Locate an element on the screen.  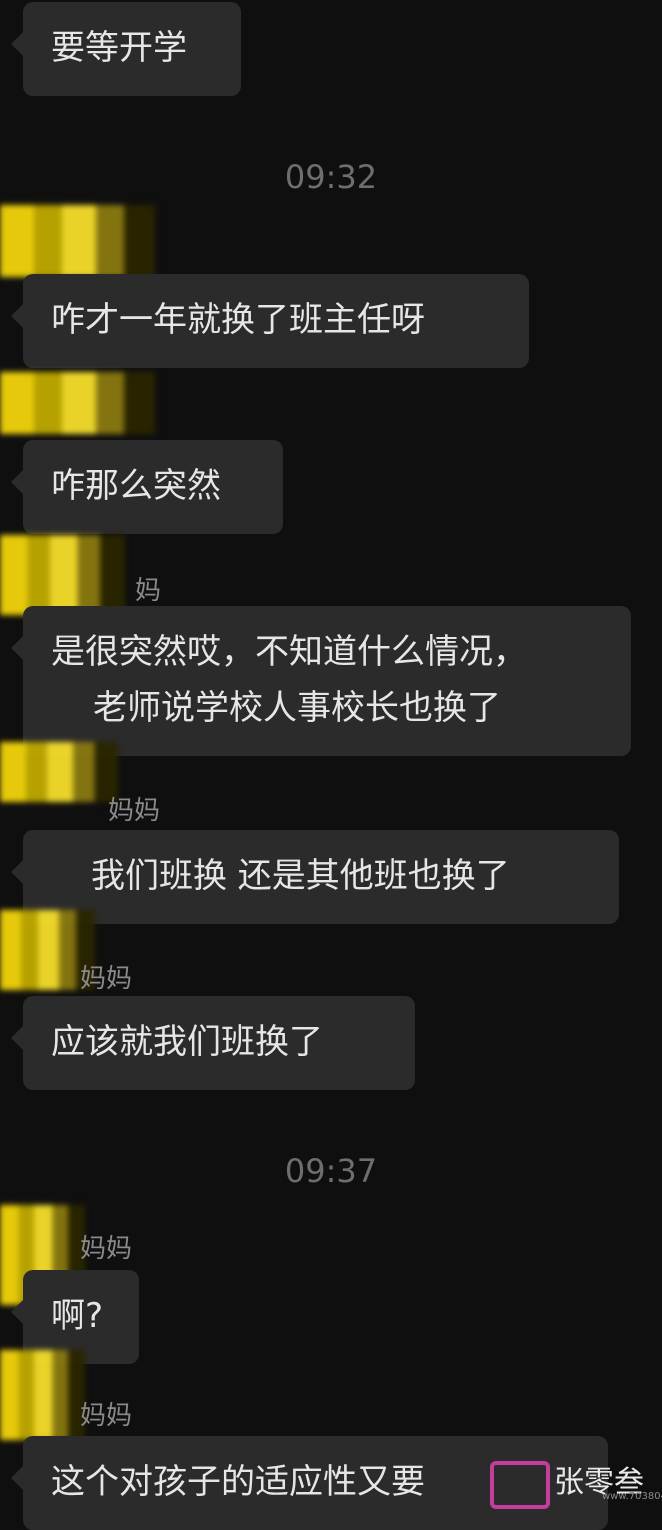
message-bubble: 要等开学 is located at coordinates (126, 49).